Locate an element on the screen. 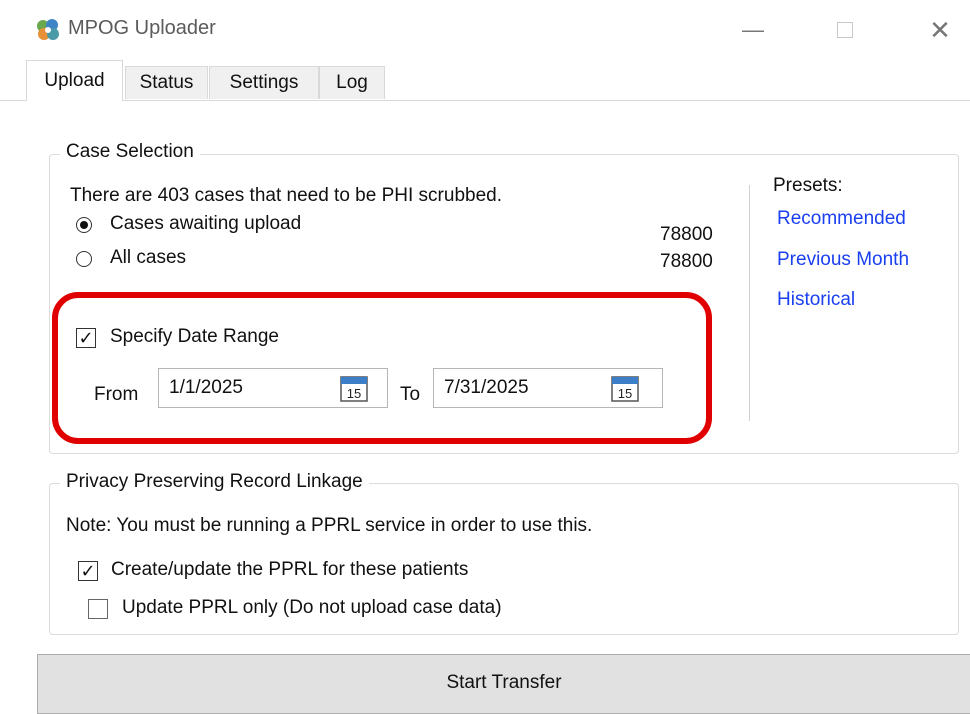 This screenshot has height=714, width=970. cases-awaiting-count: 78800 is located at coordinates (686, 234).